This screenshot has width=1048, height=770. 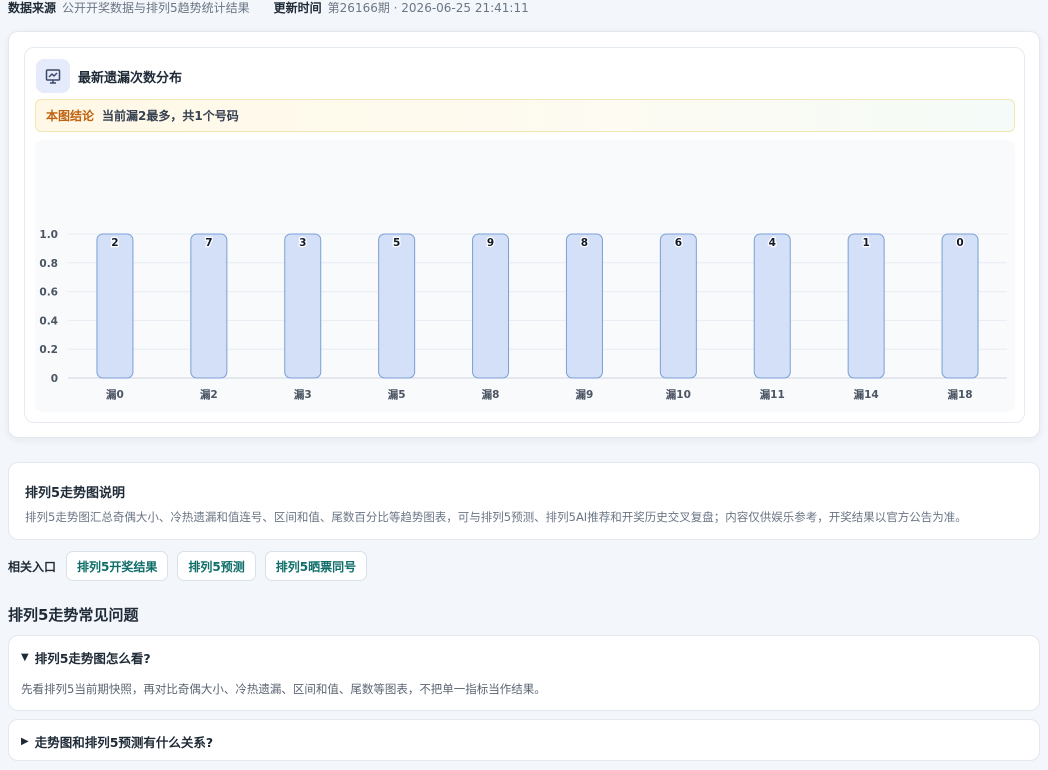 What do you see at coordinates (170, 116) in the screenshot?
I see `conclusion-text: 当前漏2最多，共1个号码` at bounding box center [170, 116].